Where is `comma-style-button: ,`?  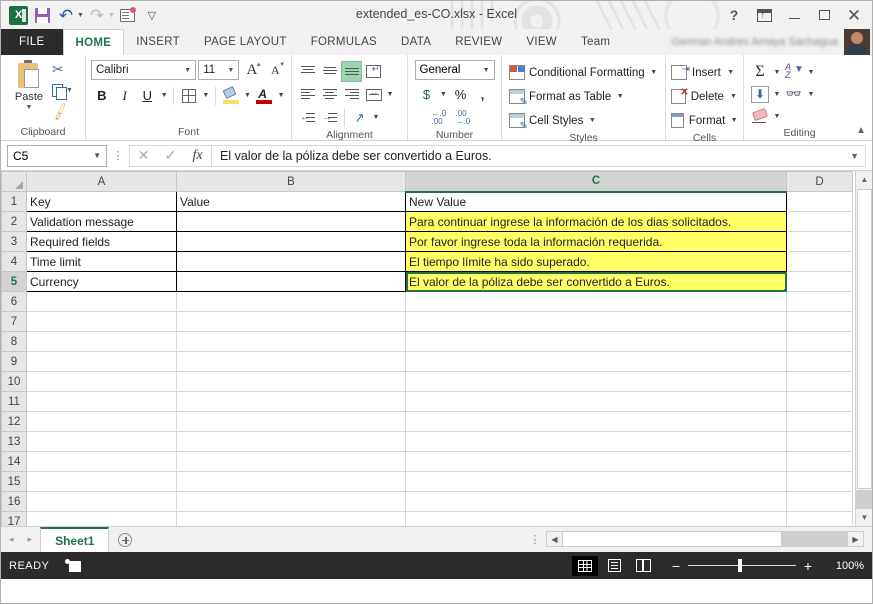
comma-style-button: , is located at coordinates (483, 94).